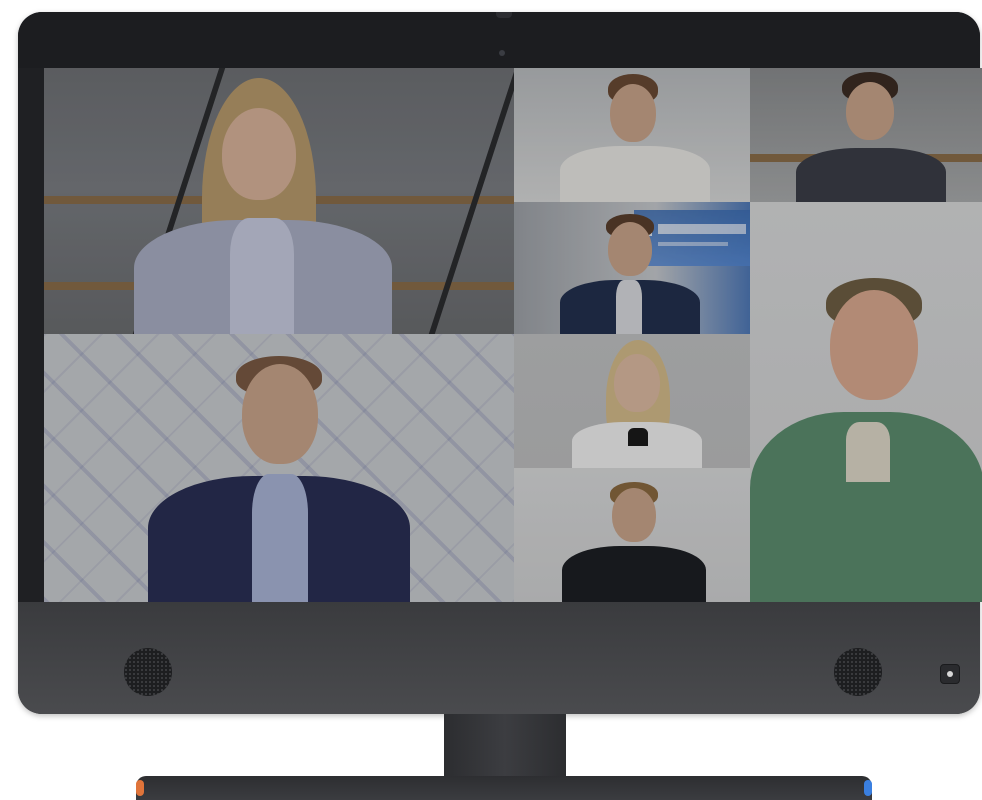 The height and width of the screenshot is (800, 982). Describe the element at coordinates (499, 40) in the screenshot. I see `monitor-top-bezel` at that location.